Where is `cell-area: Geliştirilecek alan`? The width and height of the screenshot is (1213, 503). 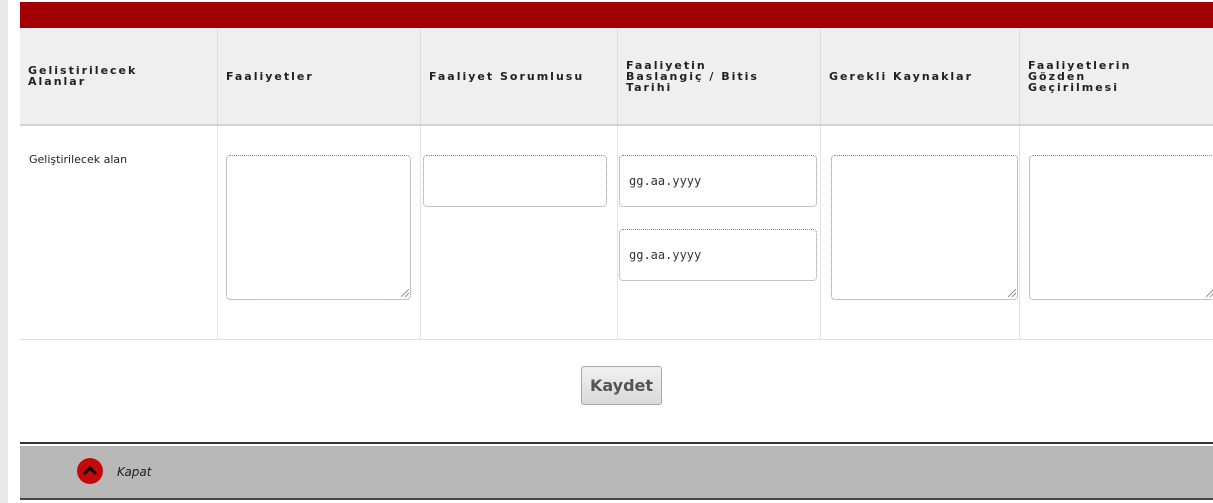 cell-area: Geliştirilecek alan is located at coordinates (119, 232).